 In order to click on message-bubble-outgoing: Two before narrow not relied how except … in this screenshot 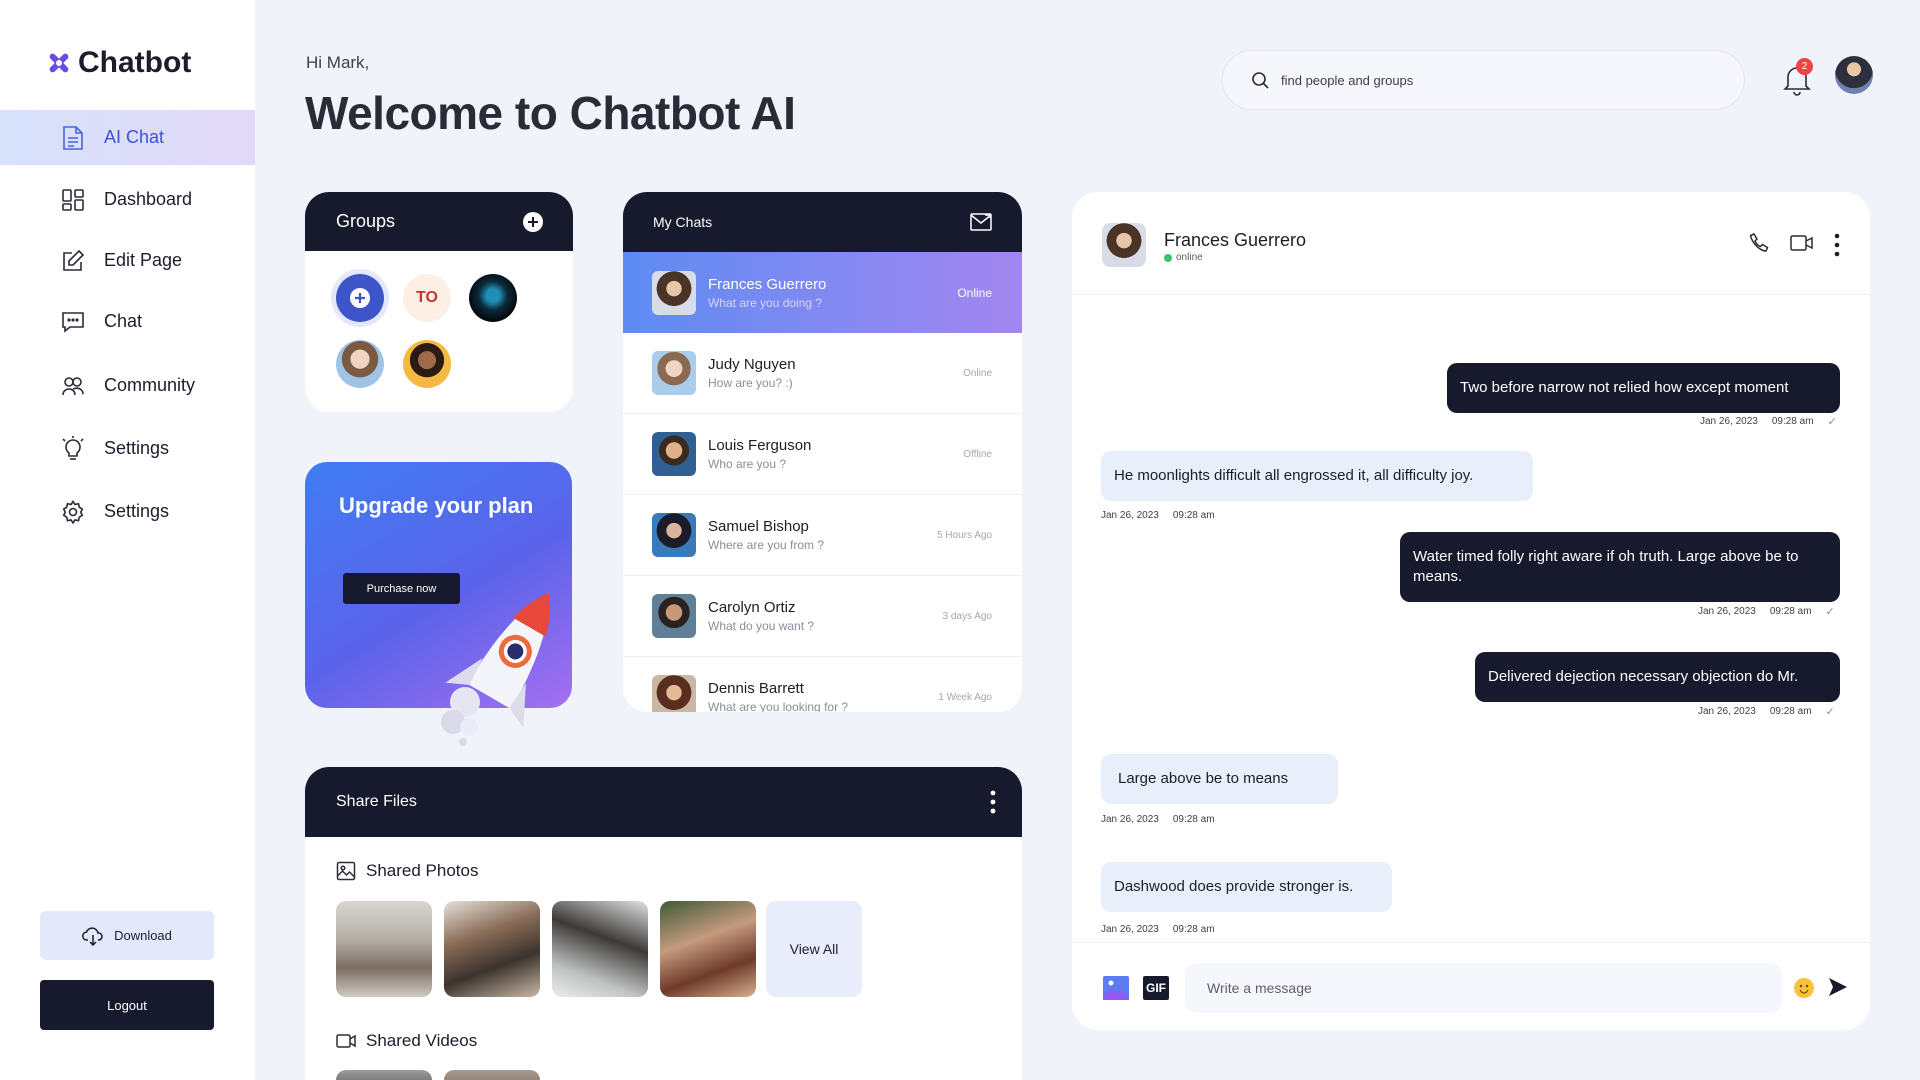, I will do `click(1643, 388)`.